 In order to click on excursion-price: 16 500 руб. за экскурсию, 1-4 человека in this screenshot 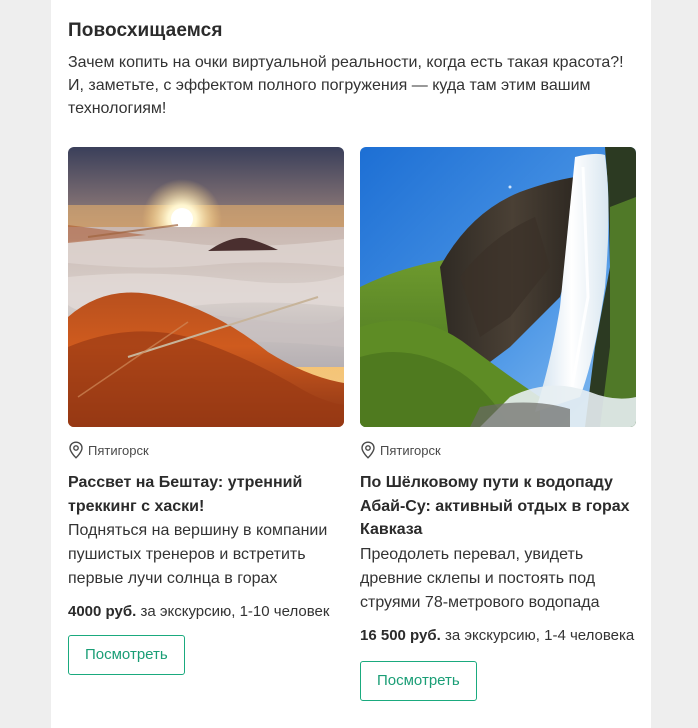, I will do `click(498, 636)`.